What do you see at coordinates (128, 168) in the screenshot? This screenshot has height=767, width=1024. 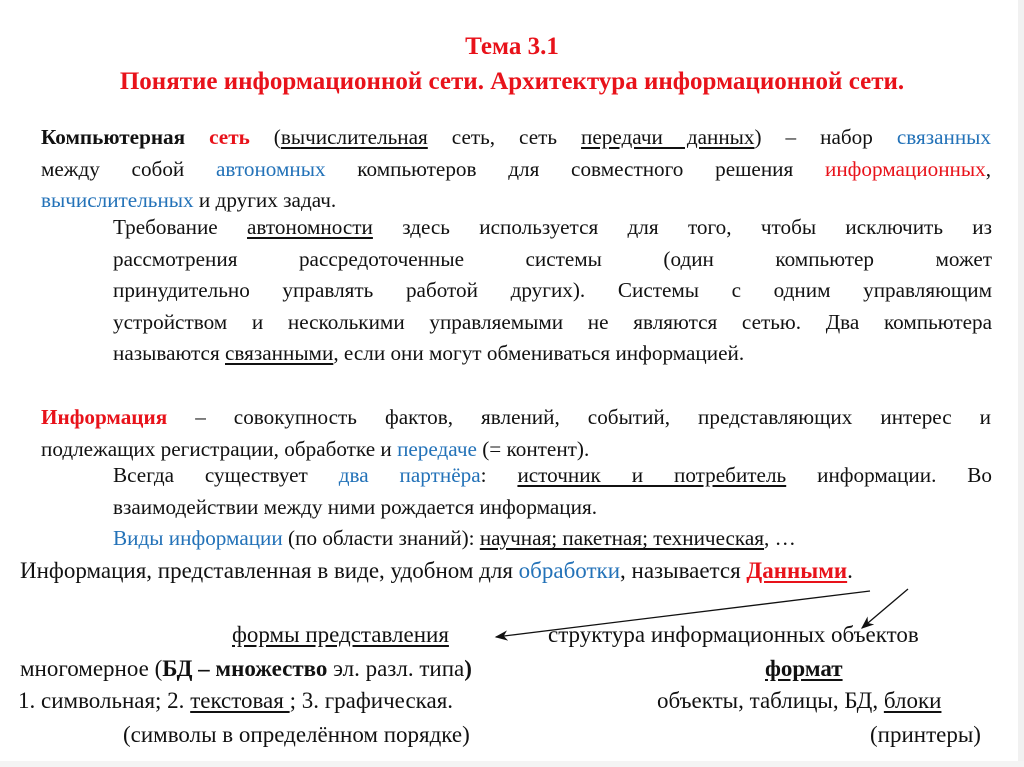 I see `text: между собой` at bounding box center [128, 168].